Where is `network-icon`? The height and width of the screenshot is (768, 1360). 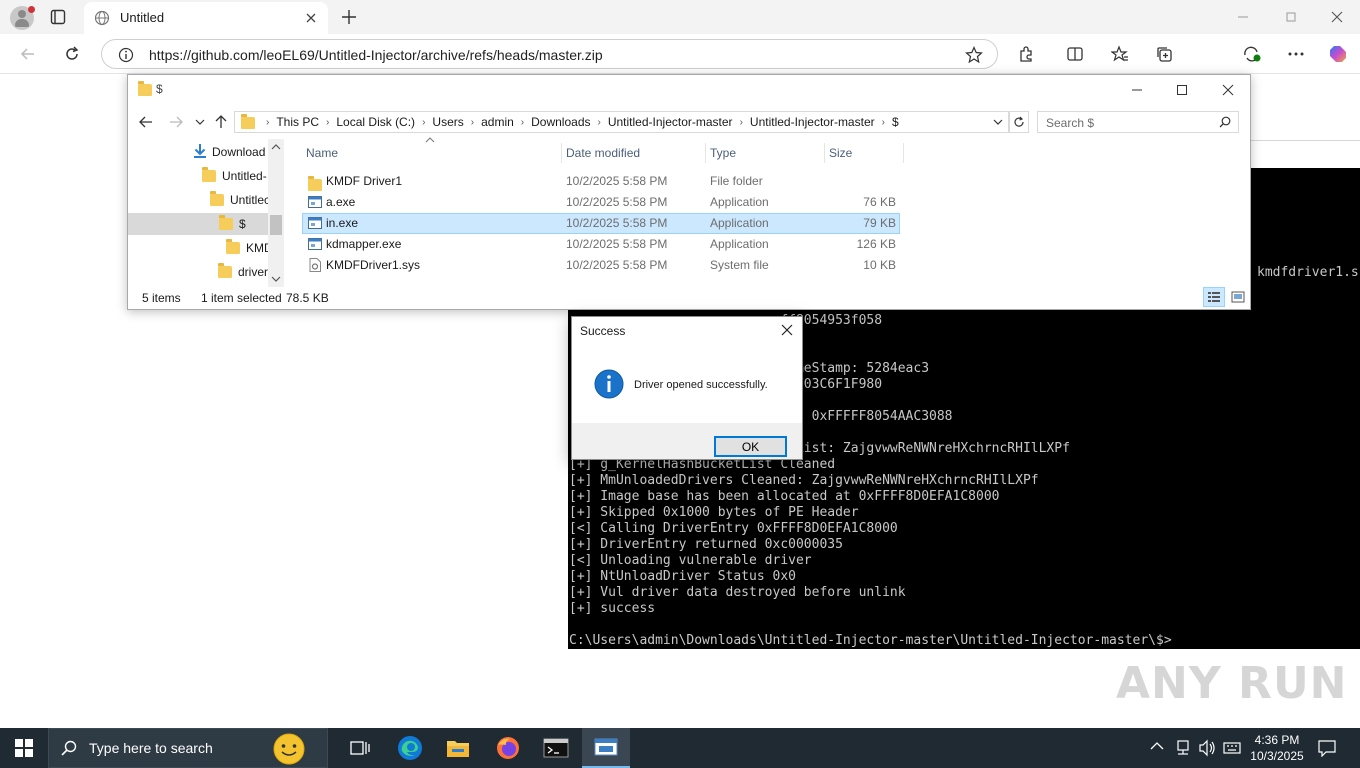 network-icon is located at coordinates (1183, 748).